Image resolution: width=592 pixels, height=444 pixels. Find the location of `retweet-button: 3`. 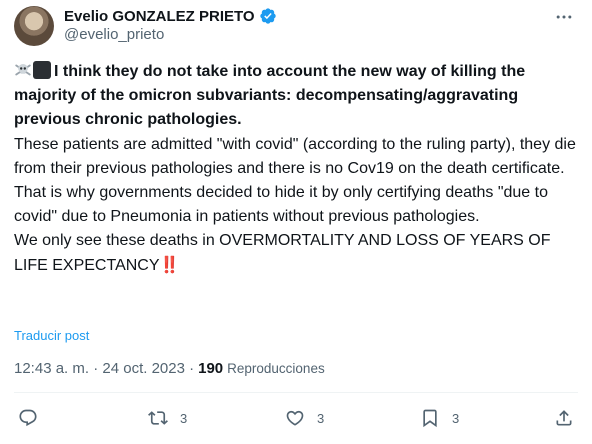

retweet-button: 3 is located at coordinates (167, 418).